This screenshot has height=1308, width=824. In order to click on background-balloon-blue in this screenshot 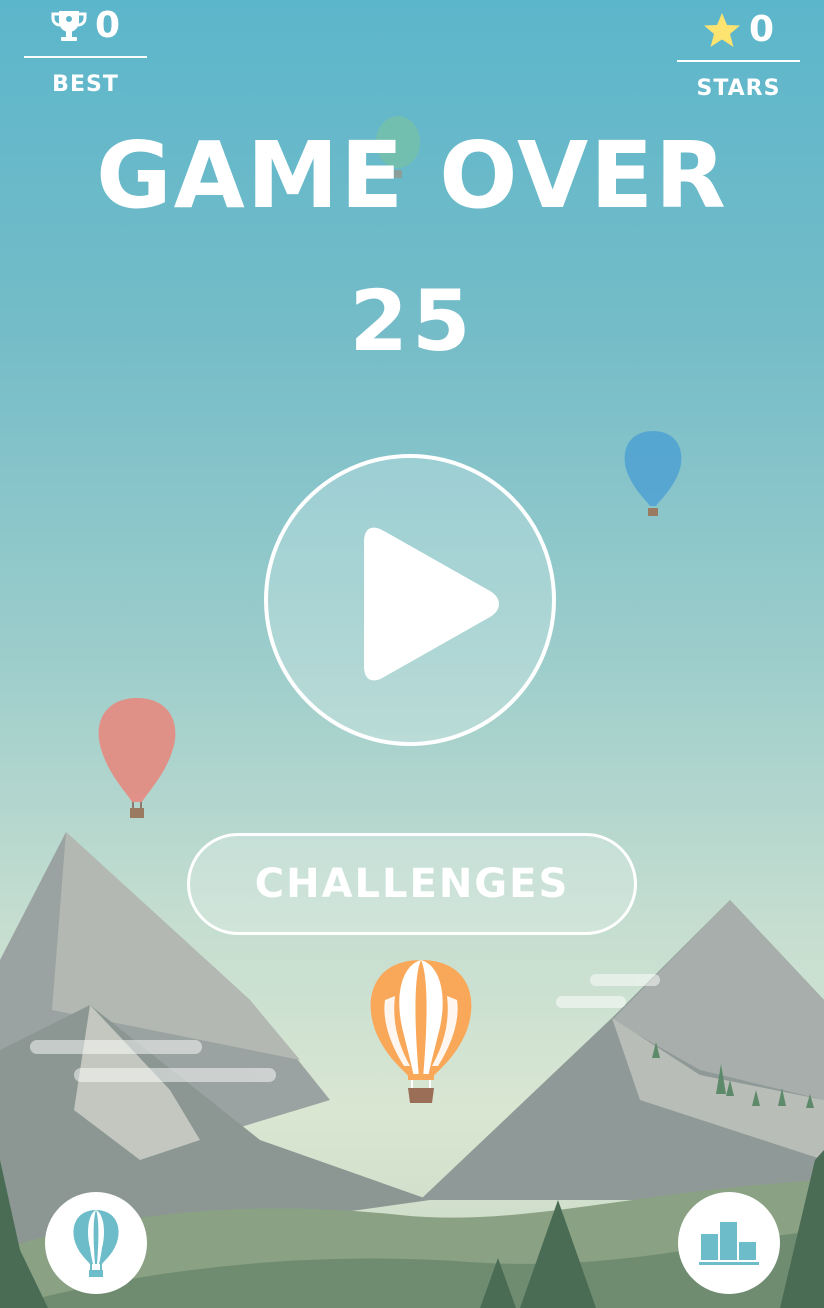, I will do `click(653, 473)`.